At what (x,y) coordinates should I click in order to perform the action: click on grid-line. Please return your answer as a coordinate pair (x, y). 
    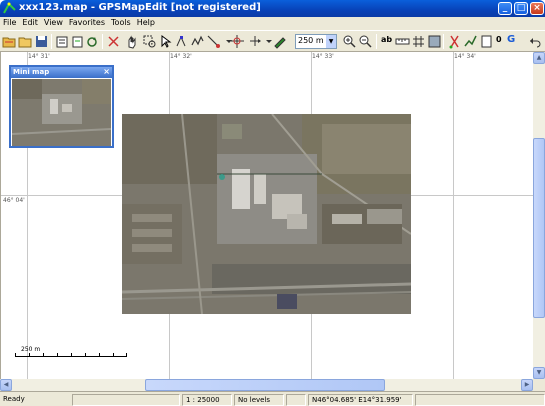
    Looking at the image, I should click on (453, 215).